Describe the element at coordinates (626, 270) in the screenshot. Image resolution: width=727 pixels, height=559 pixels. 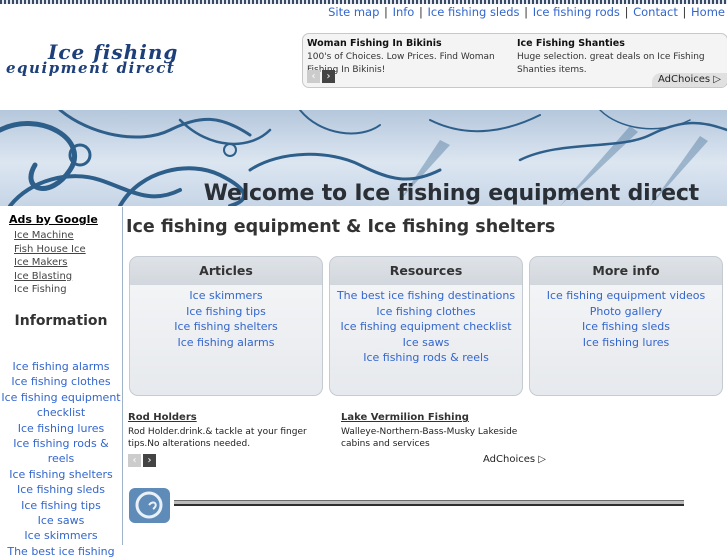
I see `more-info-heading: More info` at that location.